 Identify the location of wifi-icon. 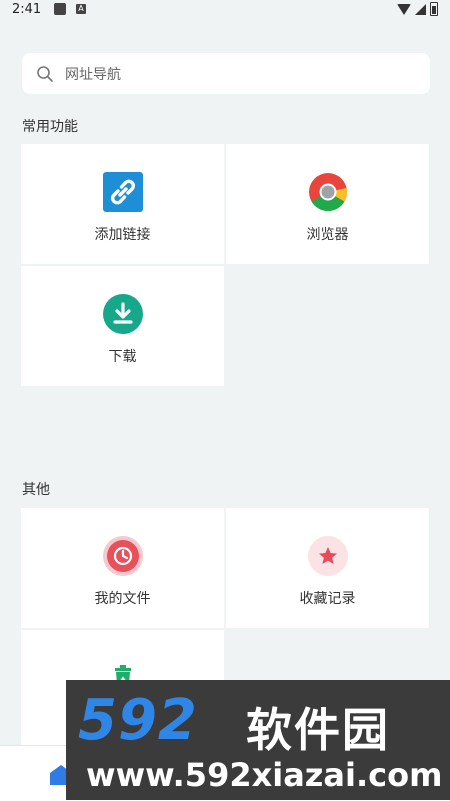
(404, 9).